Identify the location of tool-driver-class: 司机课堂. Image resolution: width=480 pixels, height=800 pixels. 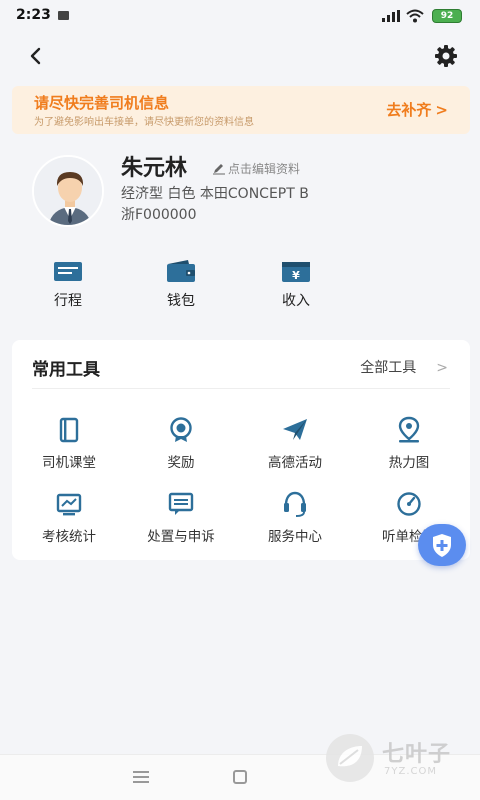
(69, 443).